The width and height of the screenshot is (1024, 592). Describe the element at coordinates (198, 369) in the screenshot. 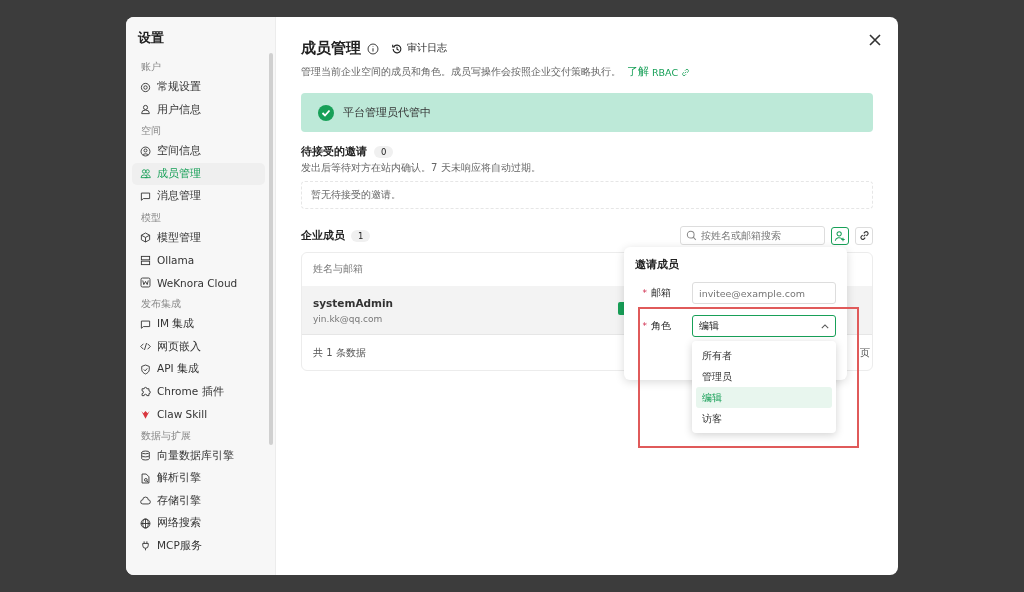

I see `sidebar-item: API 集成` at that location.